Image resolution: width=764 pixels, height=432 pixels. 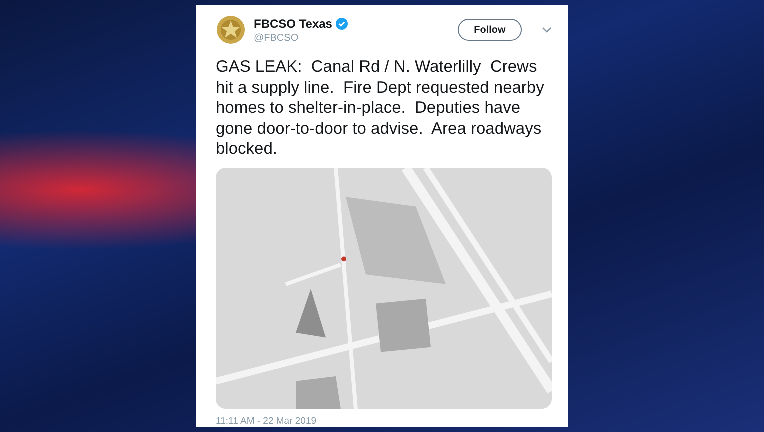 What do you see at coordinates (547, 30) in the screenshot?
I see `chevron-down-icon` at bounding box center [547, 30].